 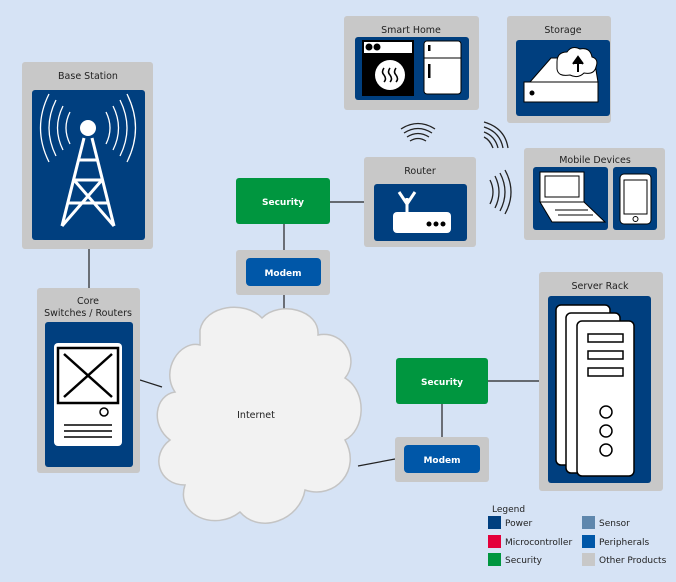 I want to click on legend-label: Power, so click(x=519, y=524).